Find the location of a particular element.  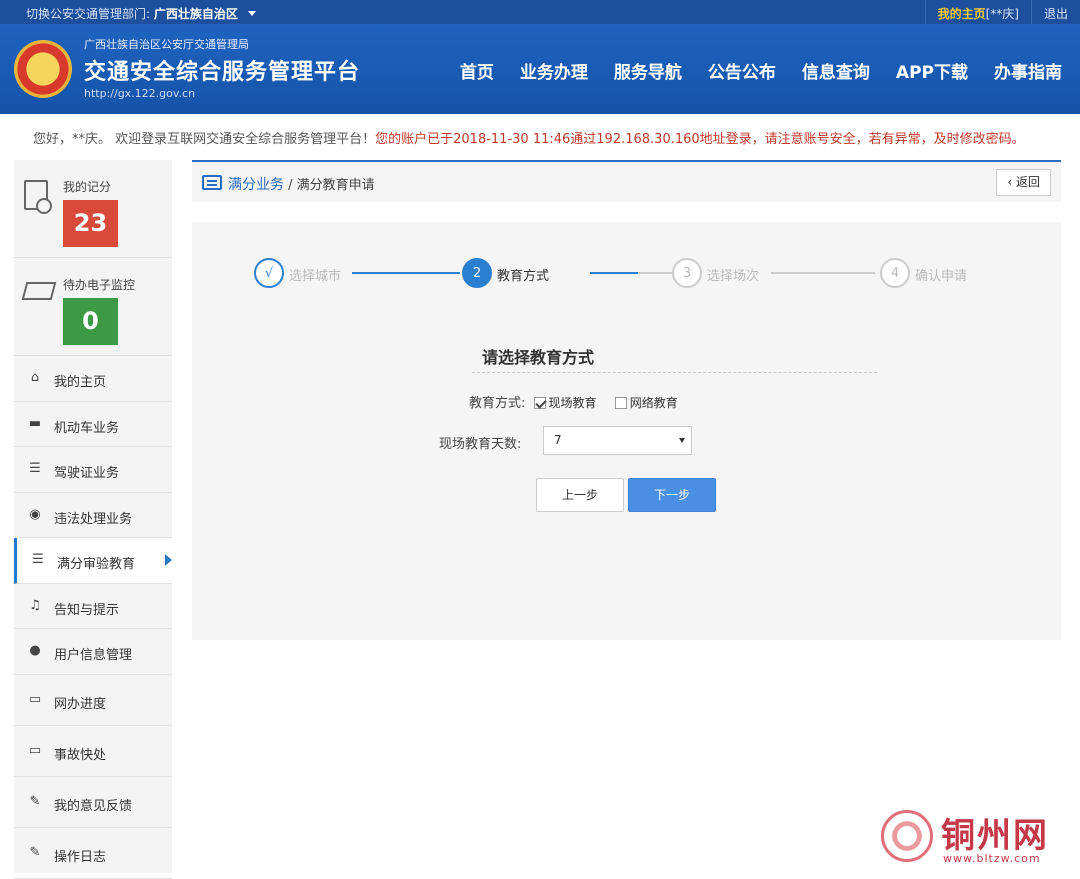

camera-icon: ◉ is located at coordinates (35, 514).